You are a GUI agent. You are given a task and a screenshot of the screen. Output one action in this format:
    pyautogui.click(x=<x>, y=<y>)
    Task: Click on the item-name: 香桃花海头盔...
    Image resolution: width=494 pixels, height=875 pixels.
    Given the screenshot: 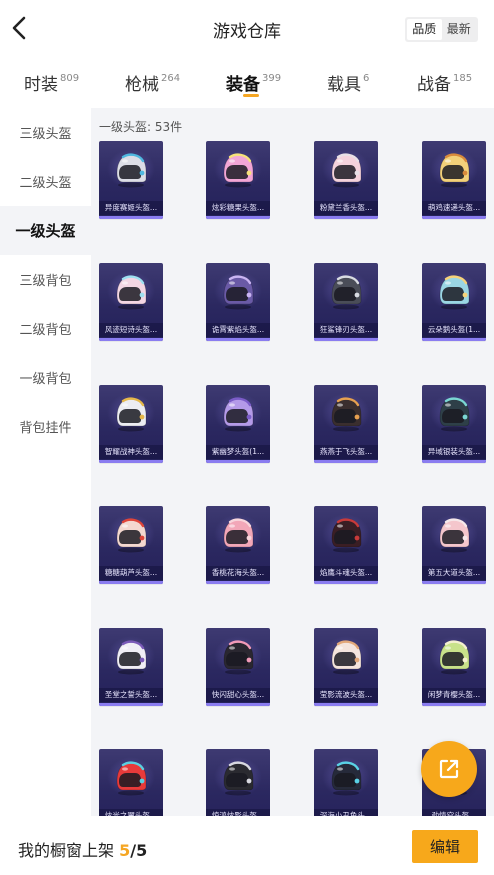 What is the action you would take?
    pyautogui.click(x=238, y=573)
    